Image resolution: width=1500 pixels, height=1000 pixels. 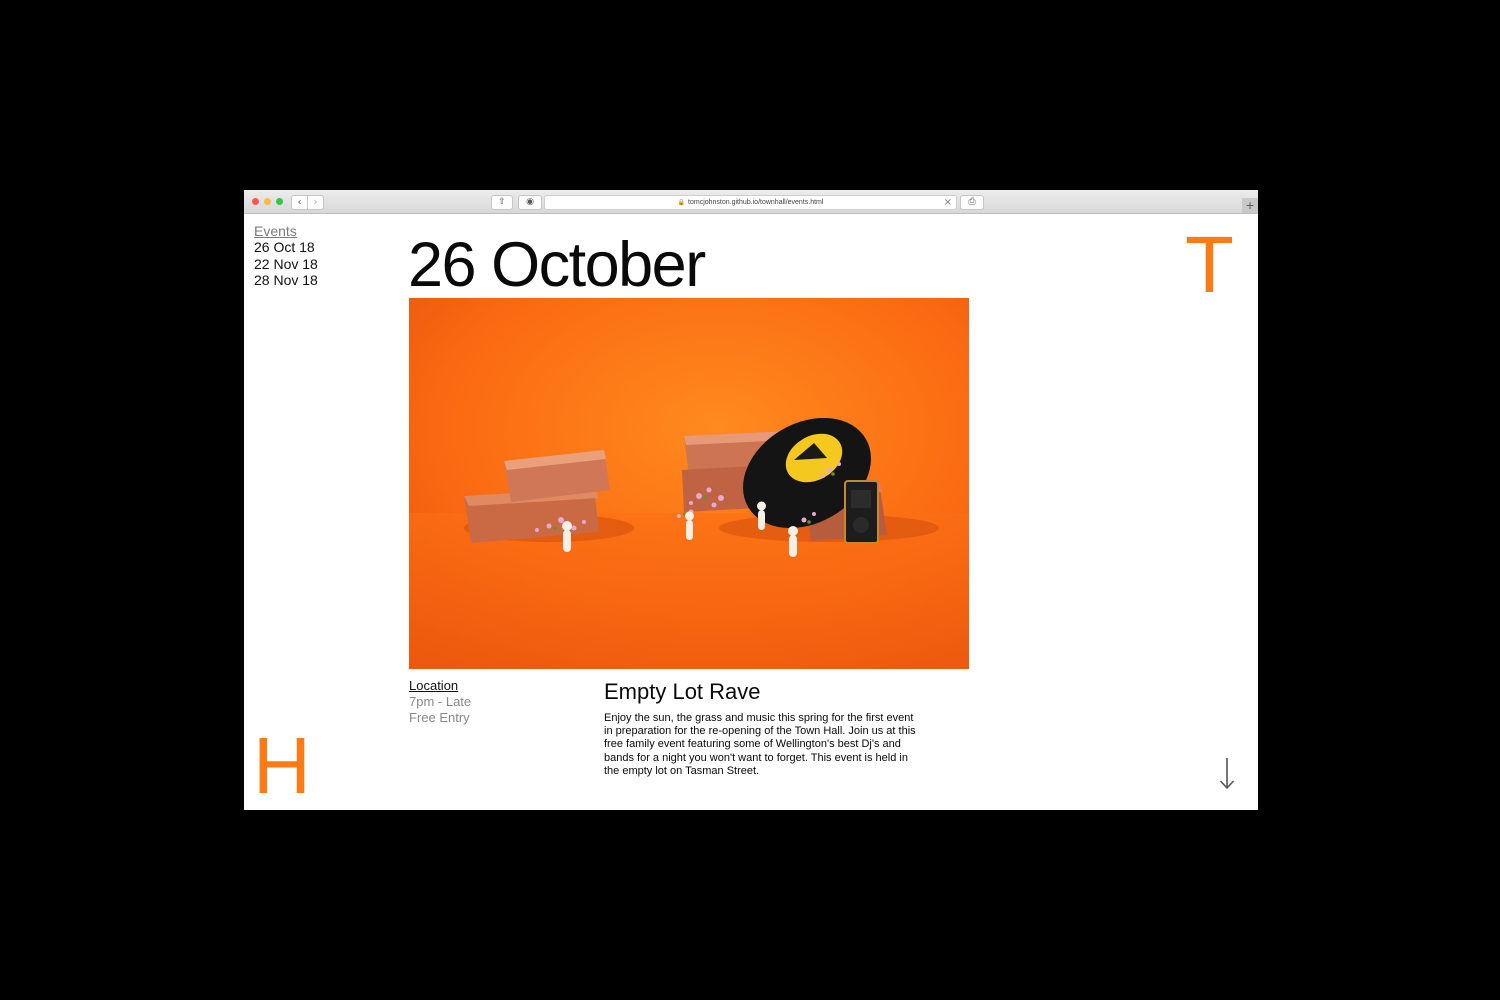 What do you see at coordinates (502, 202) in the screenshot?
I see `share-button: ⇧` at bounding box center [502, 202].